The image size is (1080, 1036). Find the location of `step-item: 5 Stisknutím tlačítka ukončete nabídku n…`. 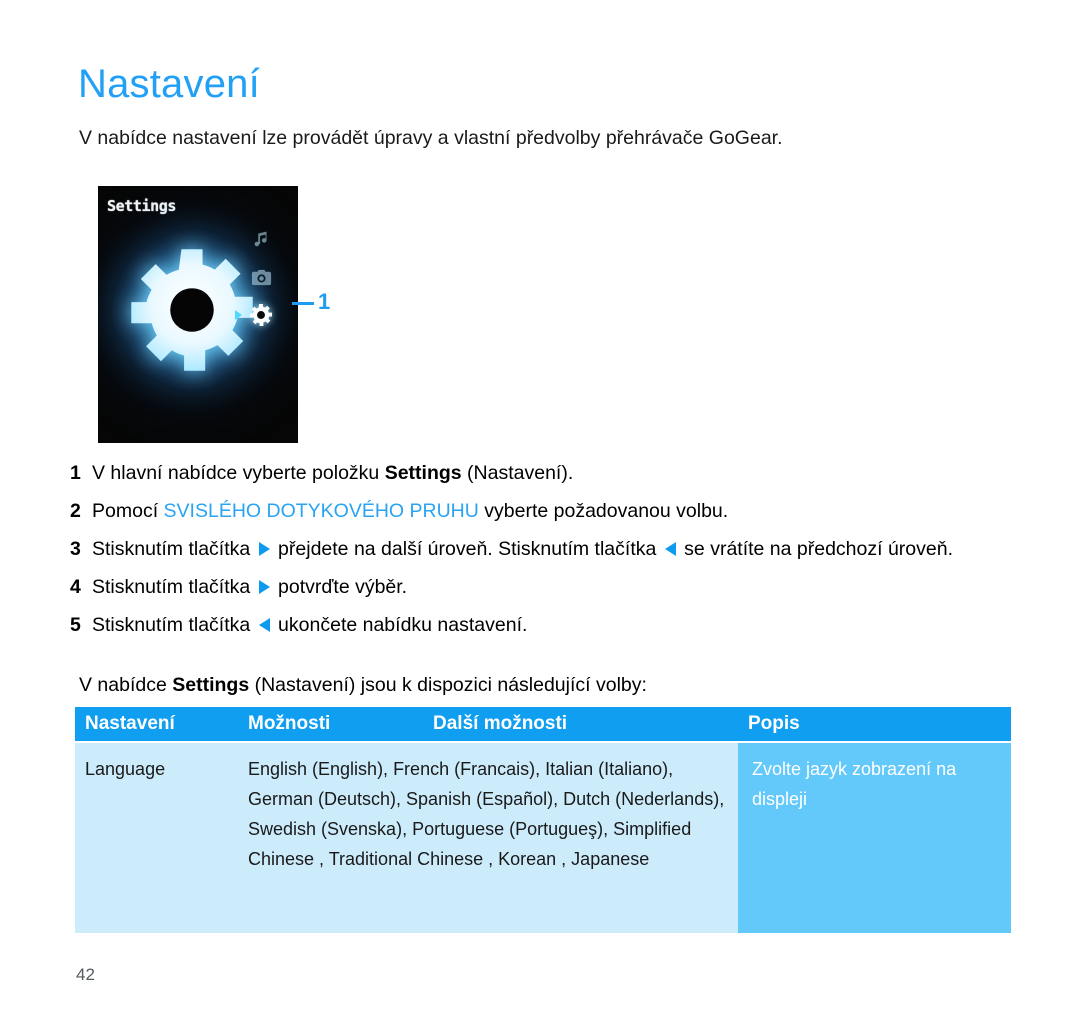

step-item: 5 Stisknutím tlačítka ukončete nabídku n… is located at coordinates (542, 625).